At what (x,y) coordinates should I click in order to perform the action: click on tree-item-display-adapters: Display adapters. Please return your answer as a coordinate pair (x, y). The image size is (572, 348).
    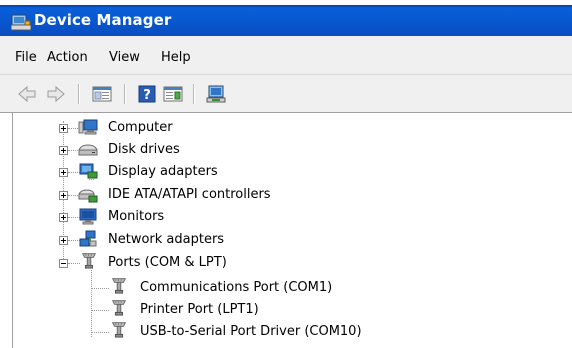
    Looking at the image, I should click on (208, 172).